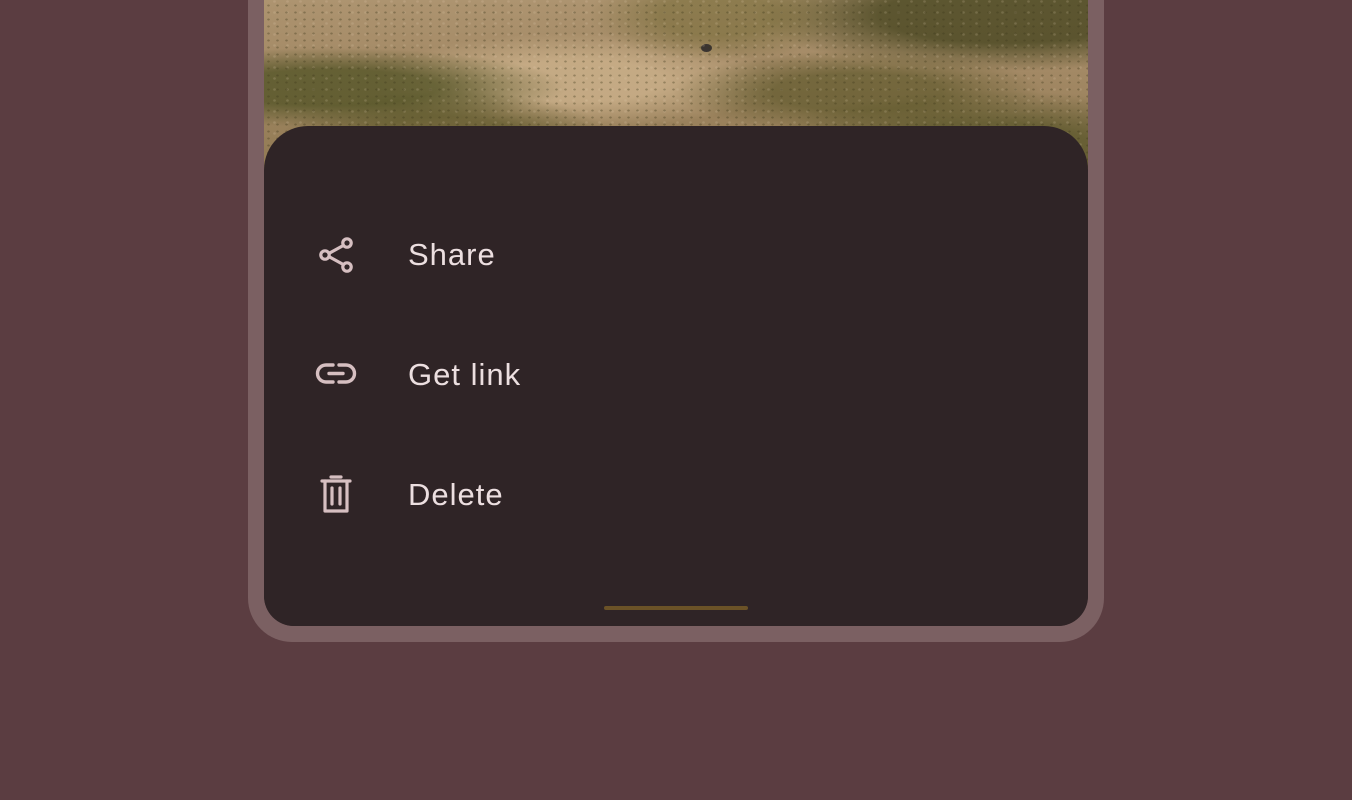 The height and width of the screenshot is (800, 1352). I want to click on menu-item-delete: Delete, so click(676, 493).